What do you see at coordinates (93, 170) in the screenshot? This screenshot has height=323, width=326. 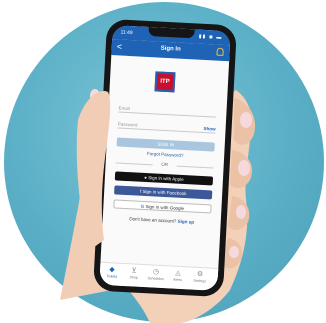 I see `thumb-overlay` at bounding box center [93, 170].